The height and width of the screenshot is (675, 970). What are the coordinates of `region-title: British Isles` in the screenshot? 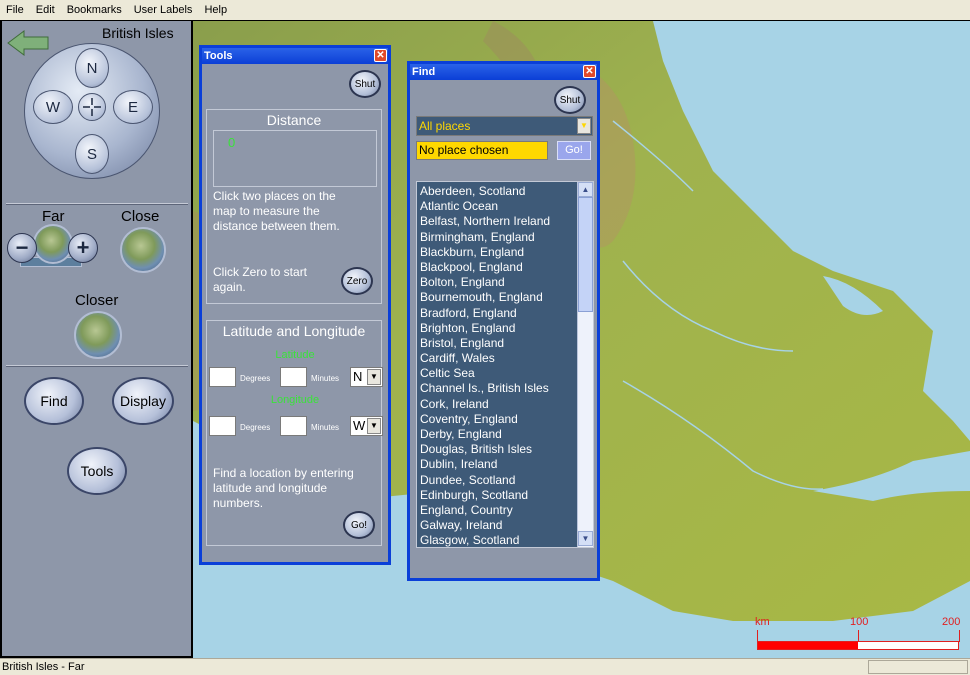 It's located at (138, 33).